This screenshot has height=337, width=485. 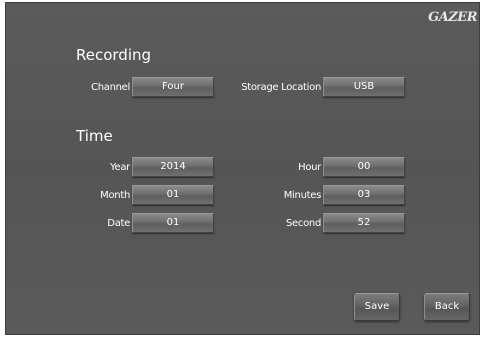 I want to click on storage-location-field: USB, so click(x=364, y=87).